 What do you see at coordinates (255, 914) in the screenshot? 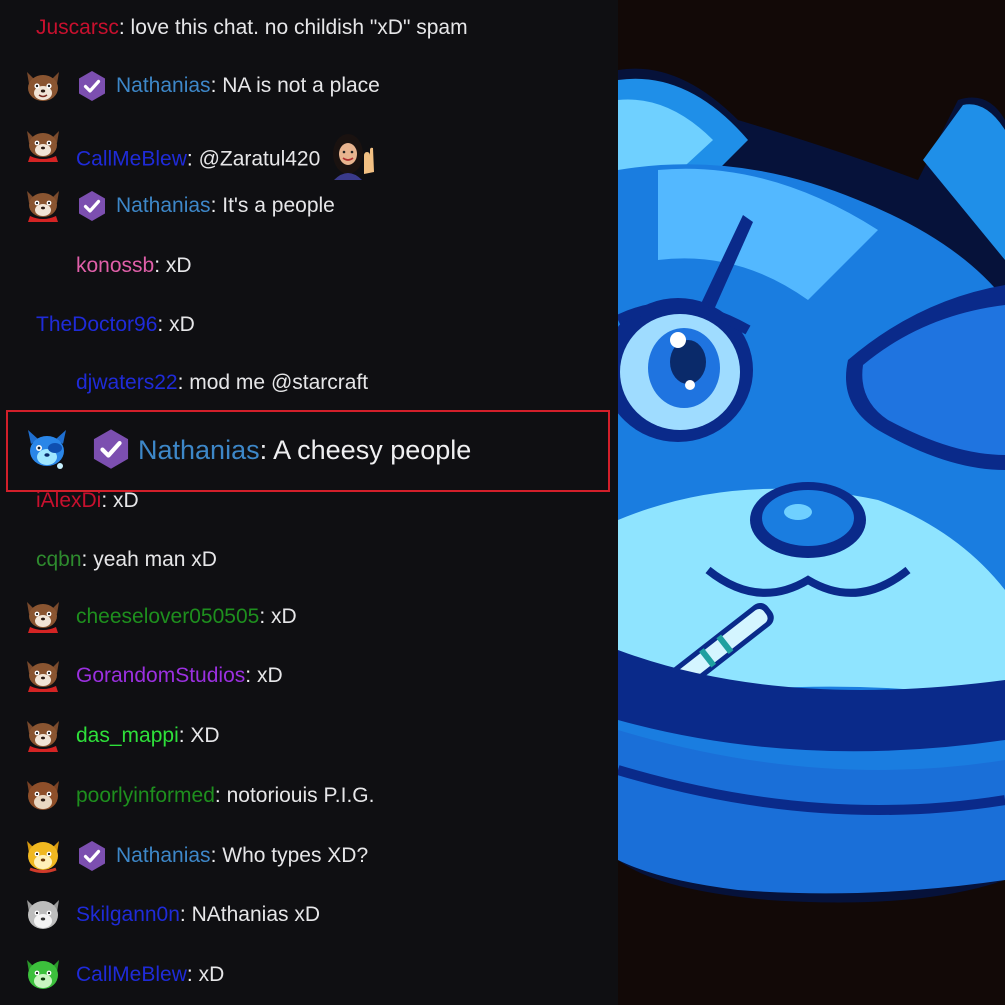
I see `chat-message-text: NAthanias xD` at bounding box center [255, 914].